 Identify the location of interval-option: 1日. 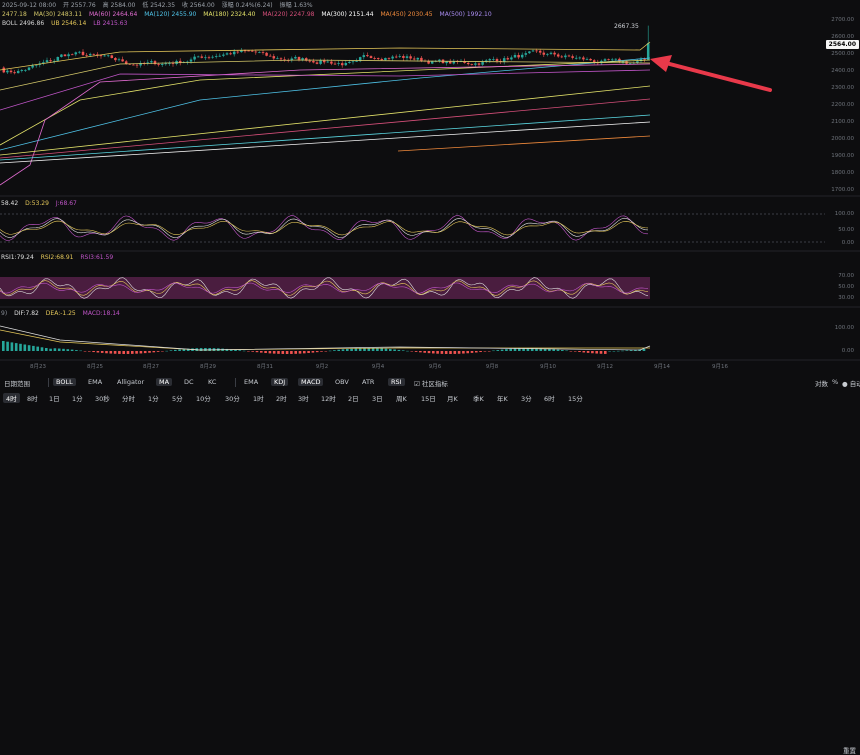
(54, 398).